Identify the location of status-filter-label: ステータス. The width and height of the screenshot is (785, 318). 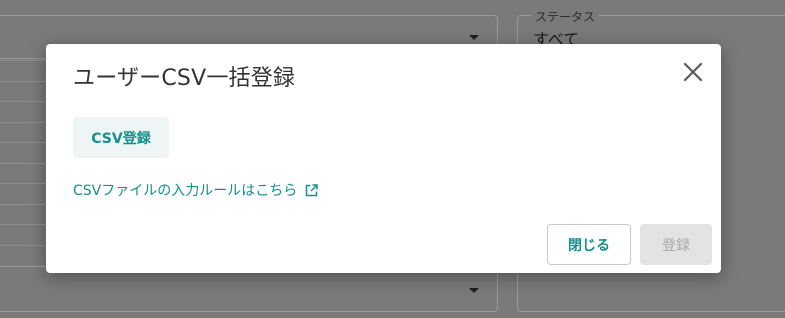
(565, 16).